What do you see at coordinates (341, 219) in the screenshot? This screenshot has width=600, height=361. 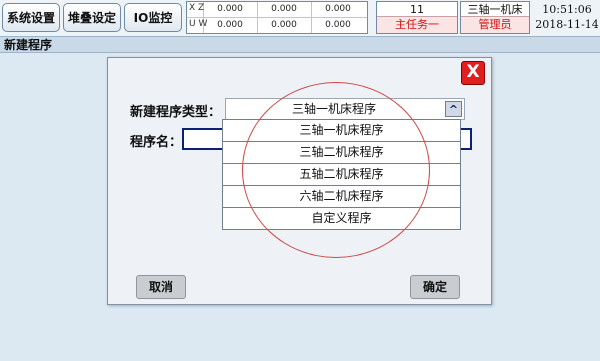 I see `dropdown-option: 自定义程序` at bounding box center [341, 219].